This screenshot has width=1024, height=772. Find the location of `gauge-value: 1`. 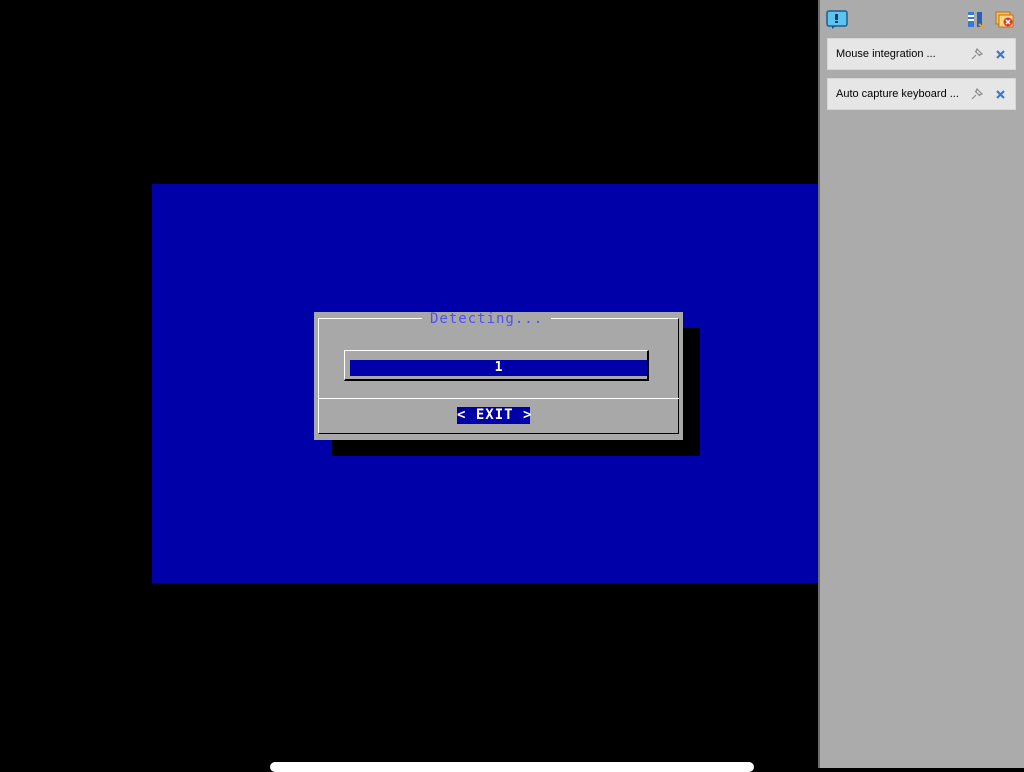

gauge-value: 1 is located at coordinates (498, 368).